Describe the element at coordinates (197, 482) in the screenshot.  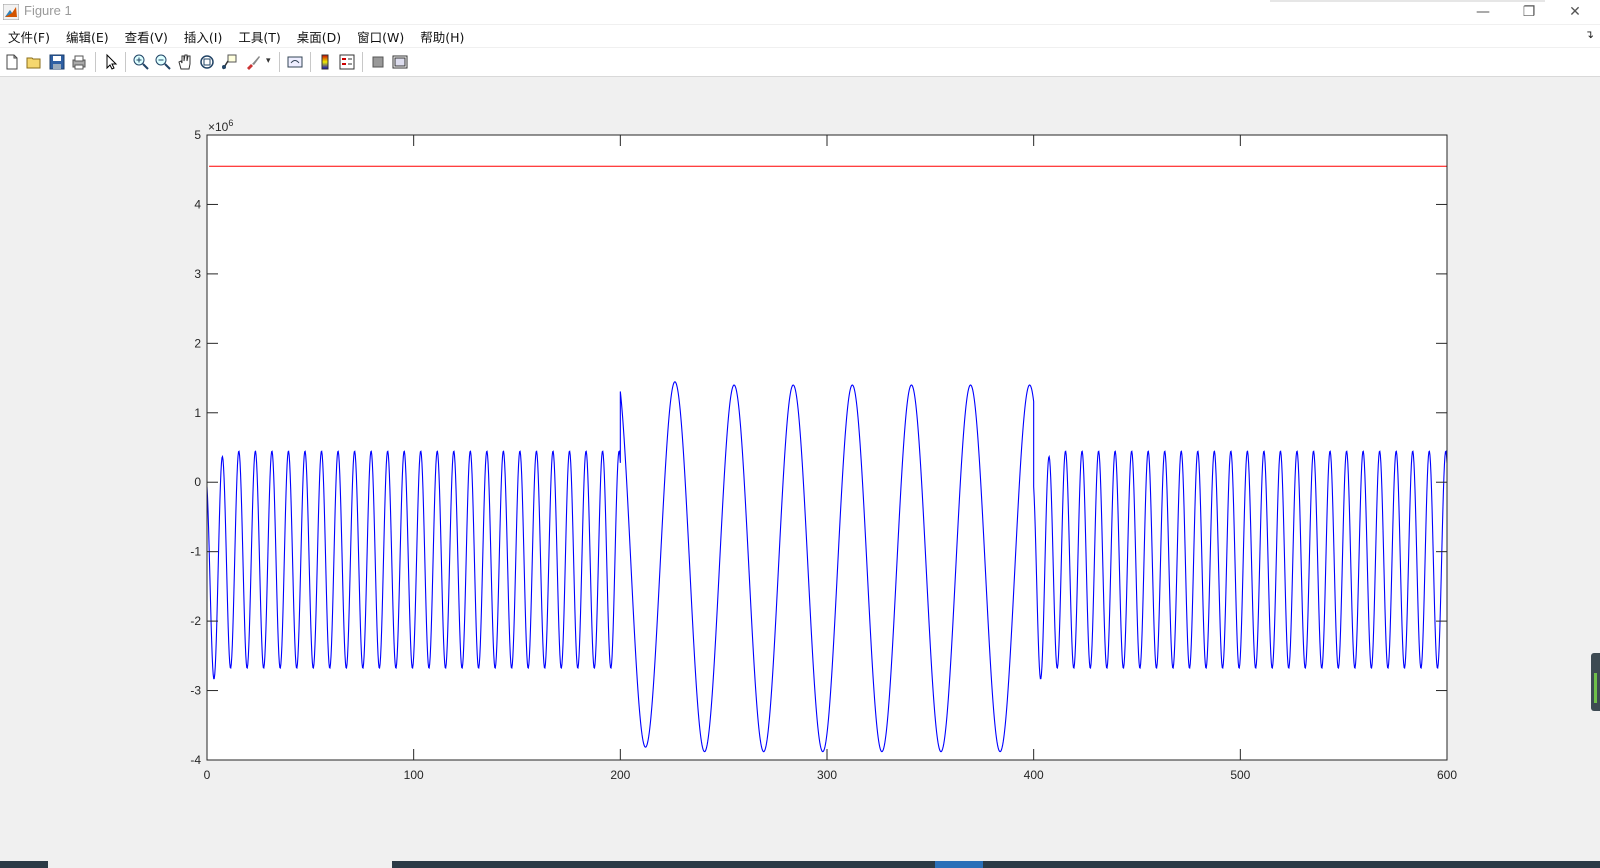
I see `y-tick-label: 0` at that location.